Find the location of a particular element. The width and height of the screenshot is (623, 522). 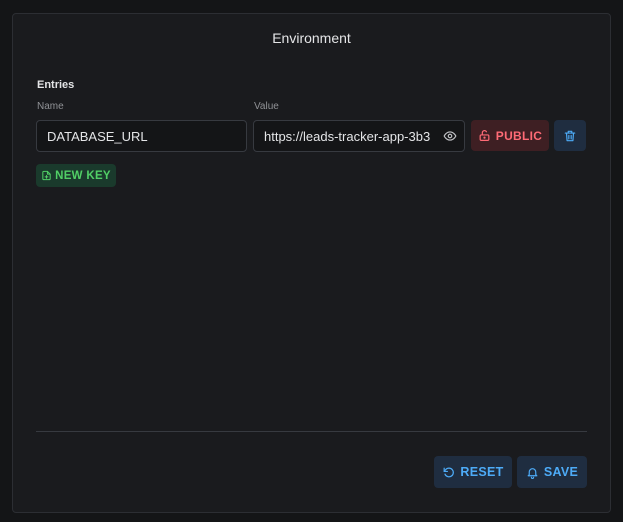

reset-label: RESET is located at coordinates (482, 472).